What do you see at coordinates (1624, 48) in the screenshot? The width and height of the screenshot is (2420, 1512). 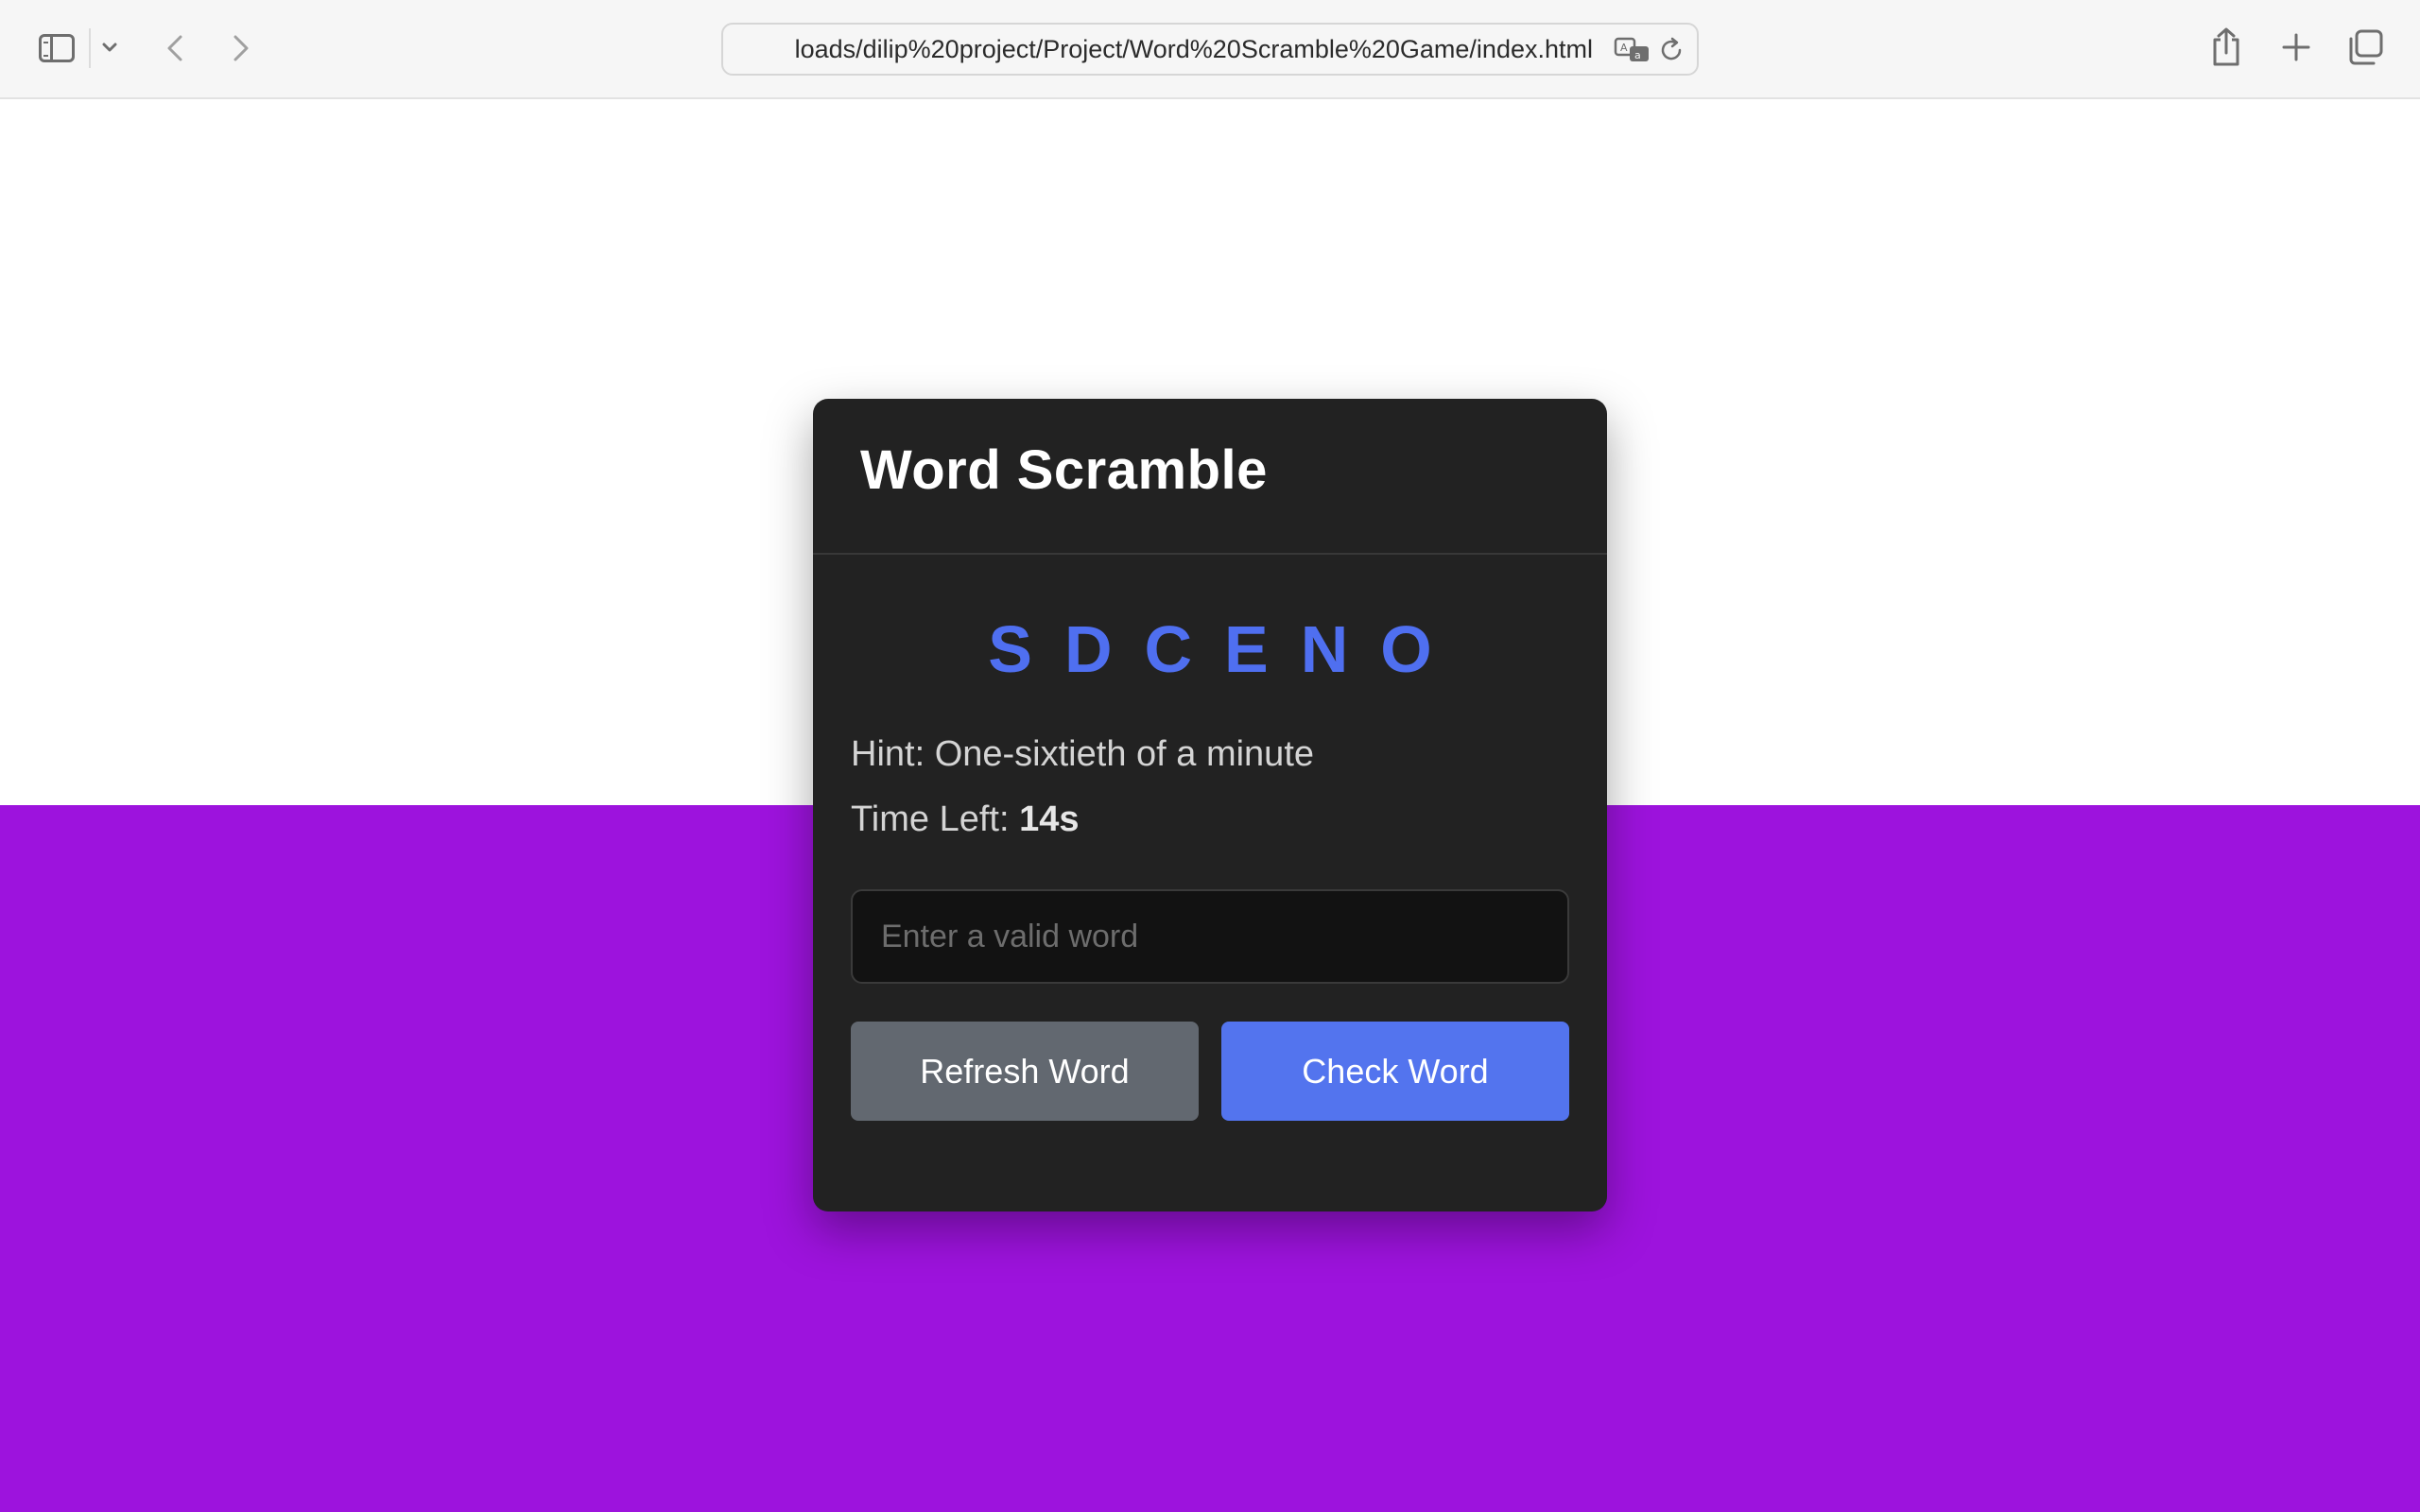 I see `svg-text: A` at bounding box center [1624, 48].